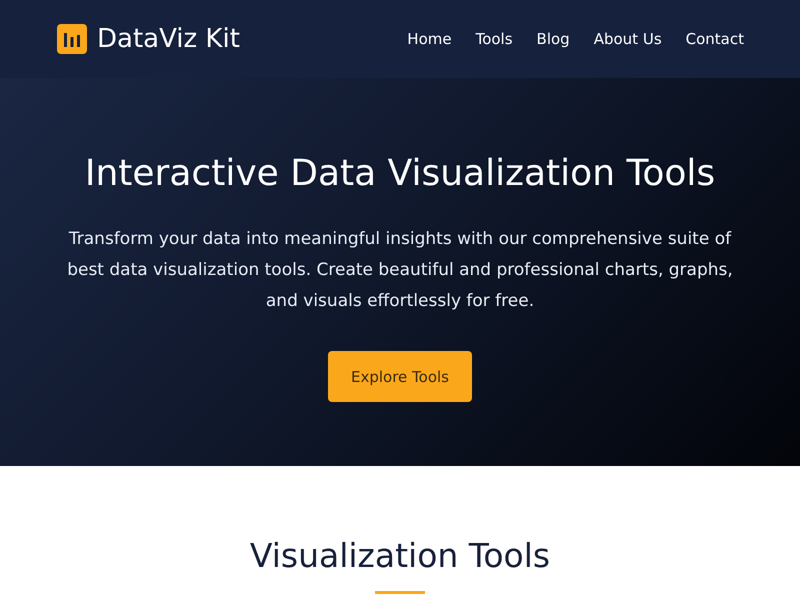 This screenshot has height=600, width=800. Describe the element at coordinates (168, 39) in the screenshot. I see `brand-name: DataViz Kit` at that location.